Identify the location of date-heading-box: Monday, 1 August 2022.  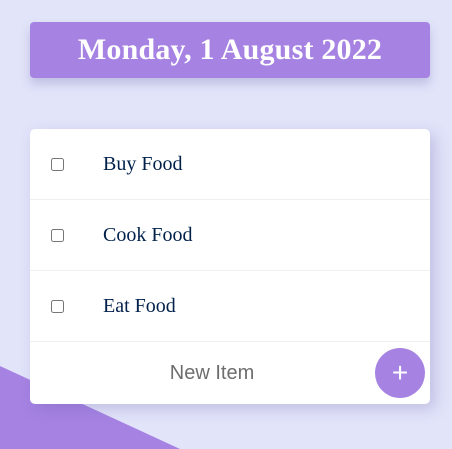
(230, 50).